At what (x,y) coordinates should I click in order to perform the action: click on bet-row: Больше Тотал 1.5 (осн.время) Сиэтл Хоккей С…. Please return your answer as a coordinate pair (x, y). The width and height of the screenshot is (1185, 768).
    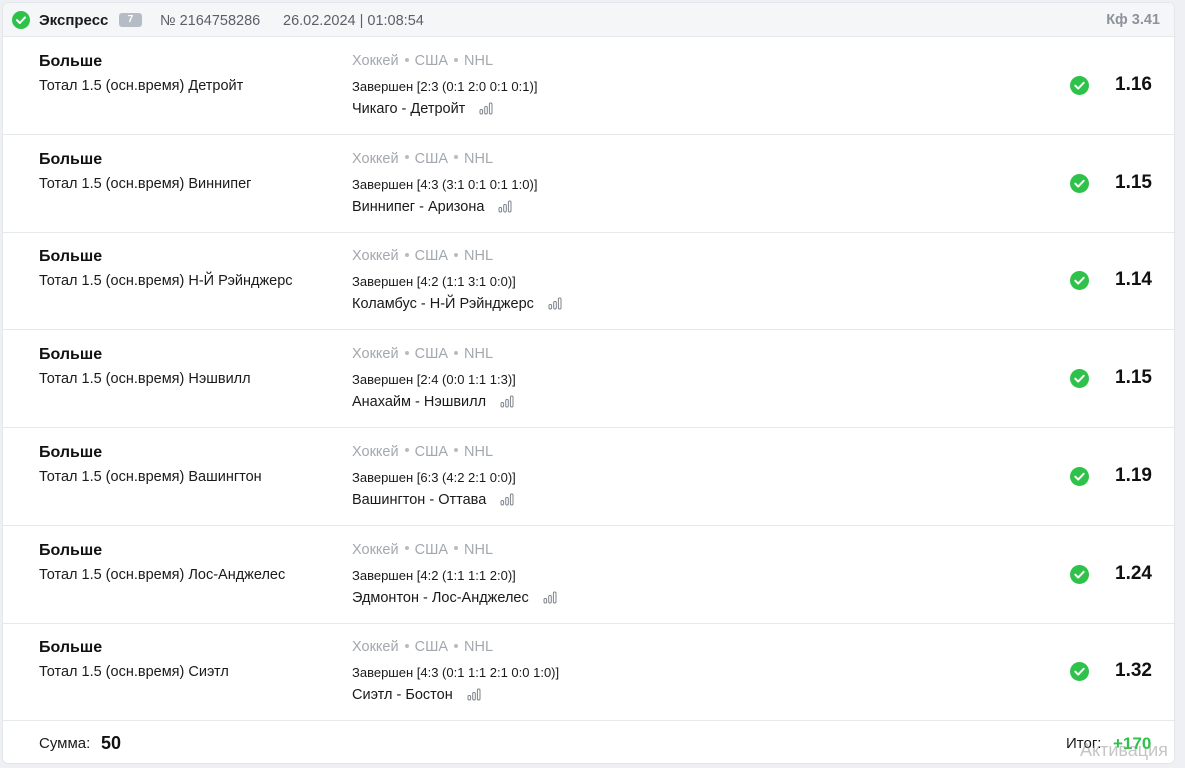
    Looking at the image, I should click on (588, 672).